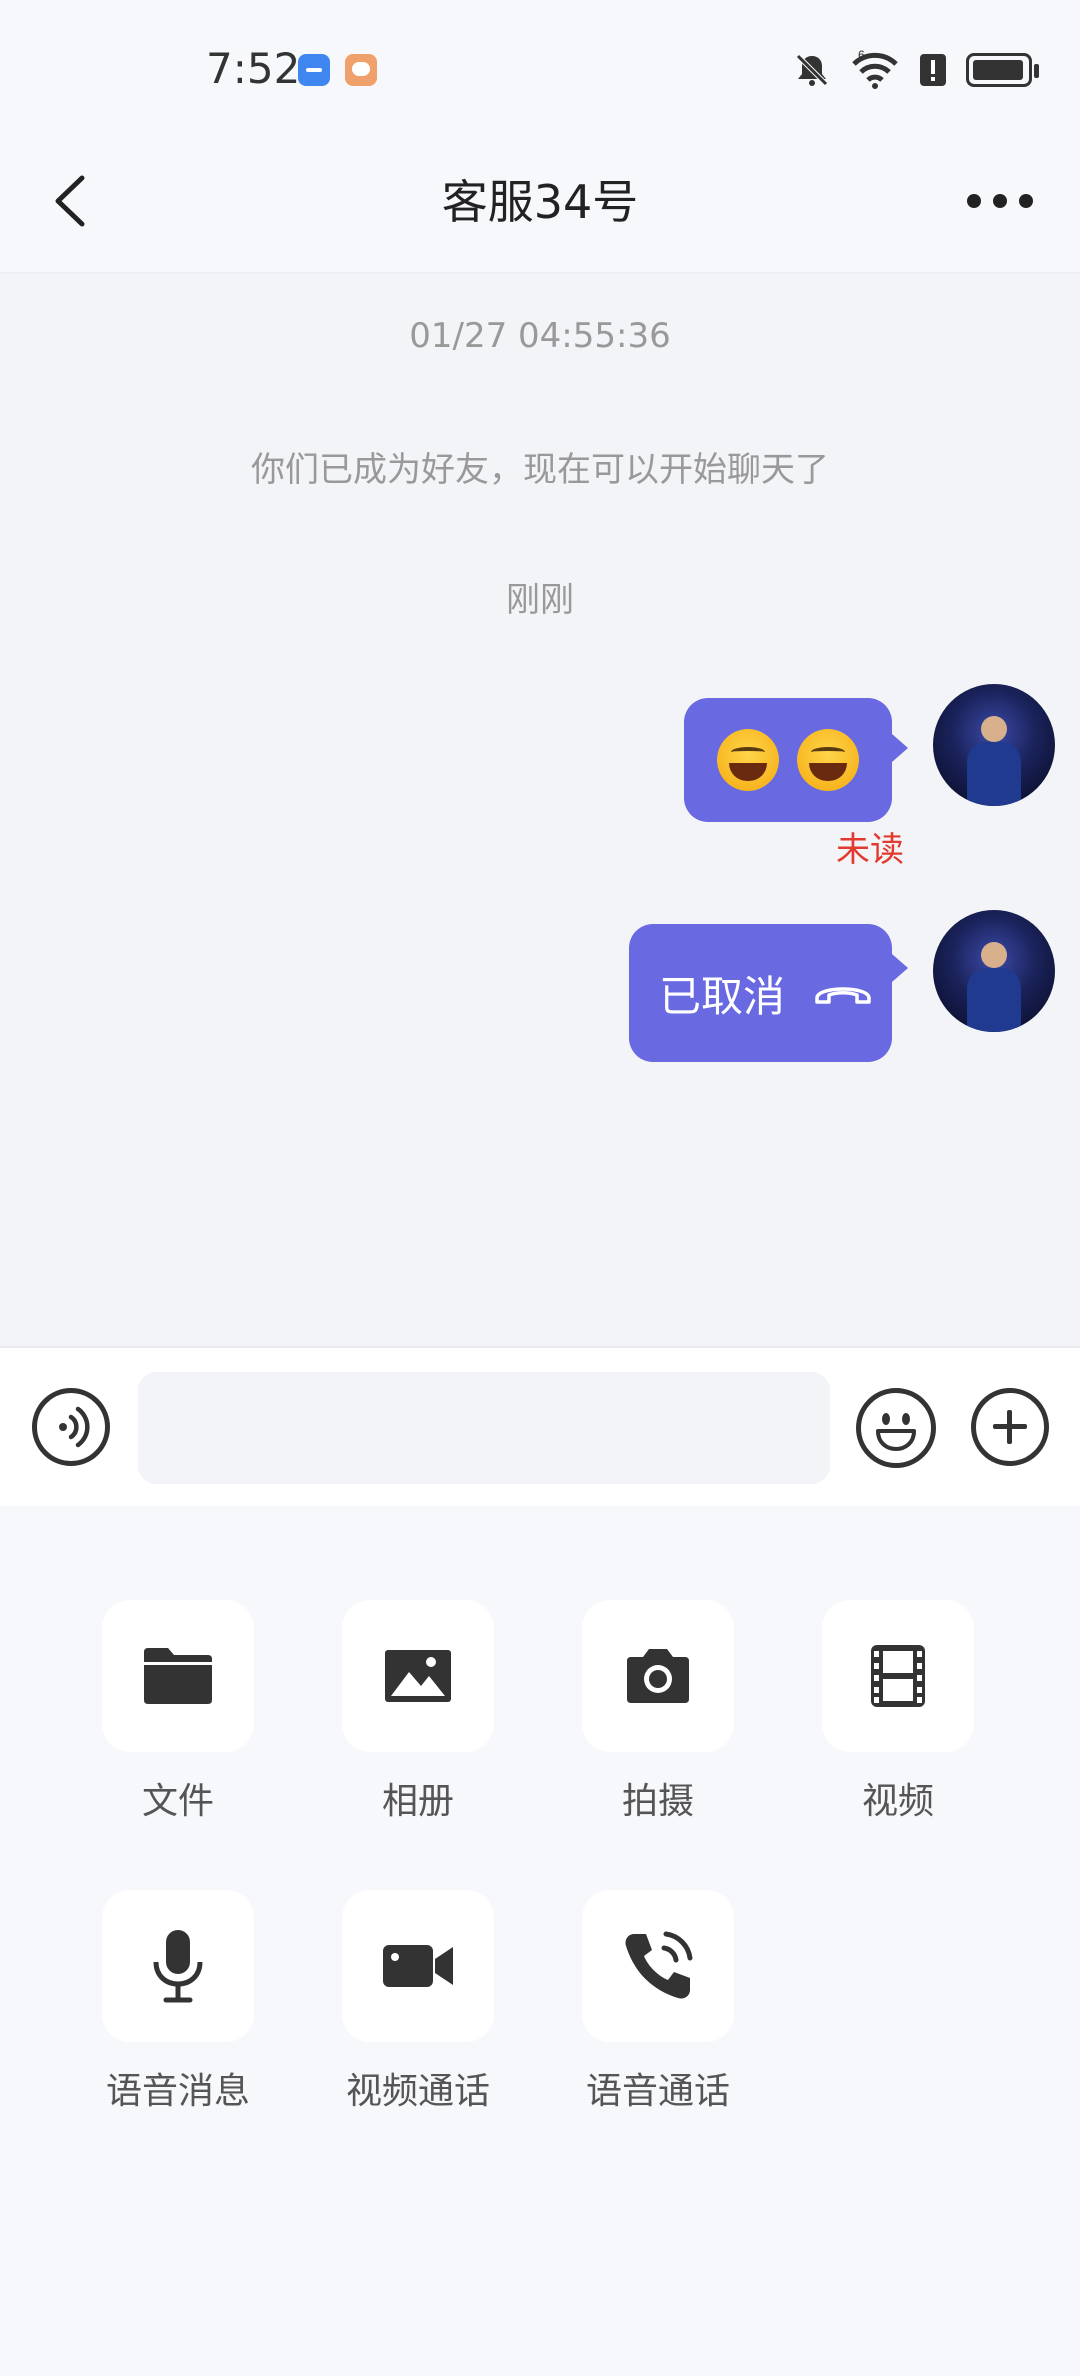 This screenshot has height=2376, width=1080. I want to click on tool-label: 视频通话, so click(417, 2091).